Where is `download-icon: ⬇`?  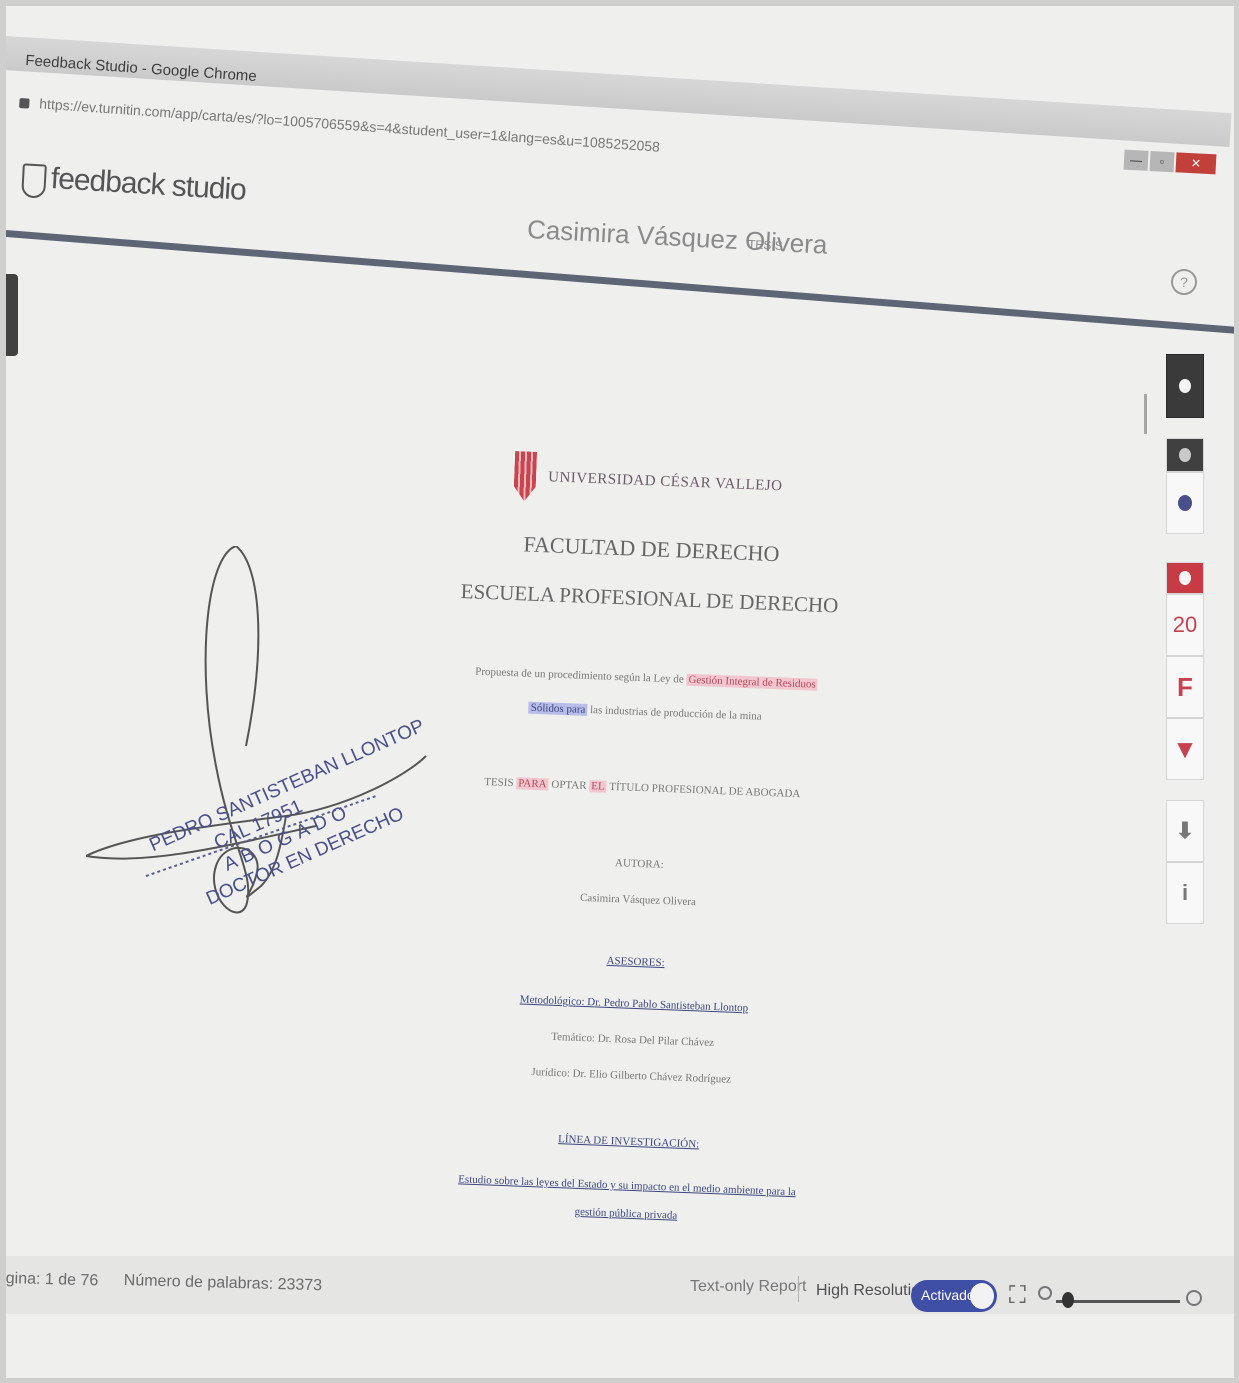 download-icon: ⬇ is located at coordinates (1185, 830).